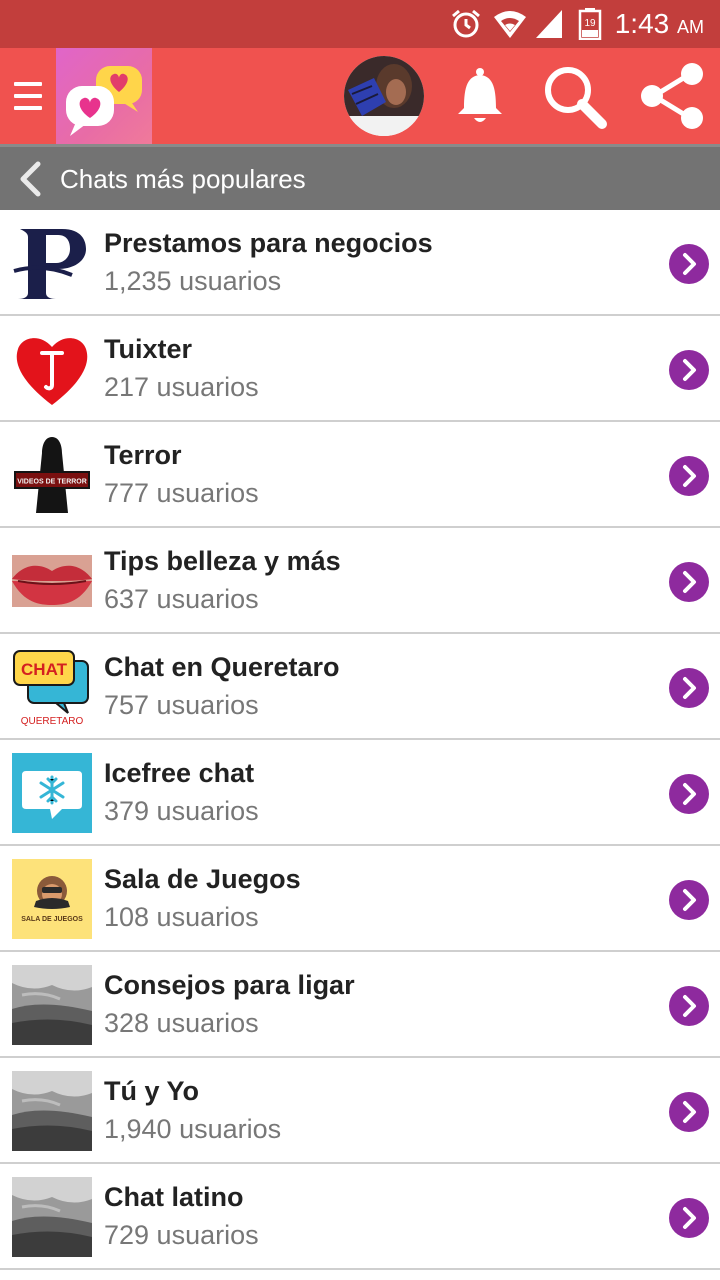  I want to click on chat-thumbnail-p, so click(52, 263).